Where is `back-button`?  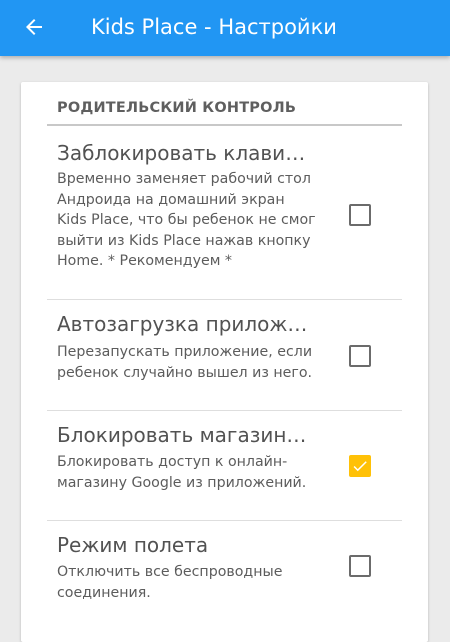 back-button is located at coordinates (34, 27).